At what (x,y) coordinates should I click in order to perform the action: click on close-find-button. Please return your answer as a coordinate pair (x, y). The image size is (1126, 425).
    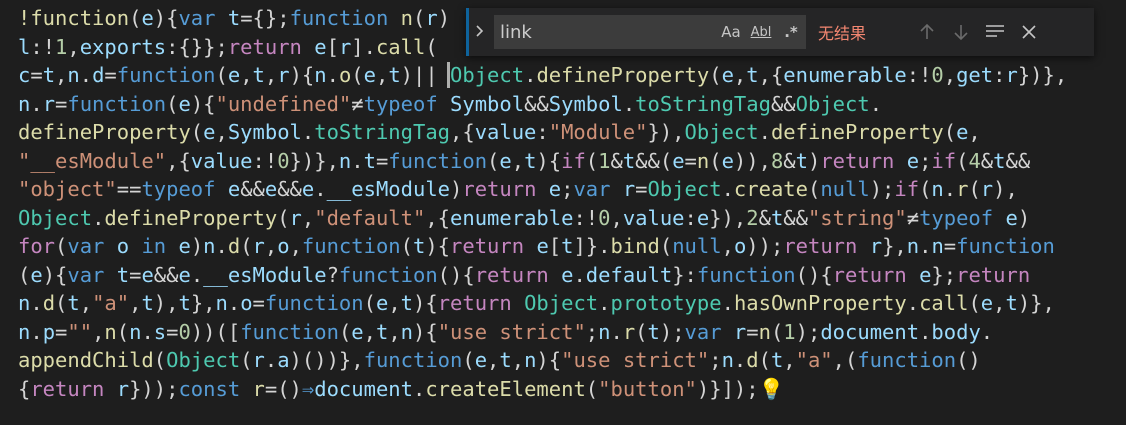
    Looking at the image, I should click on (1029, 32).